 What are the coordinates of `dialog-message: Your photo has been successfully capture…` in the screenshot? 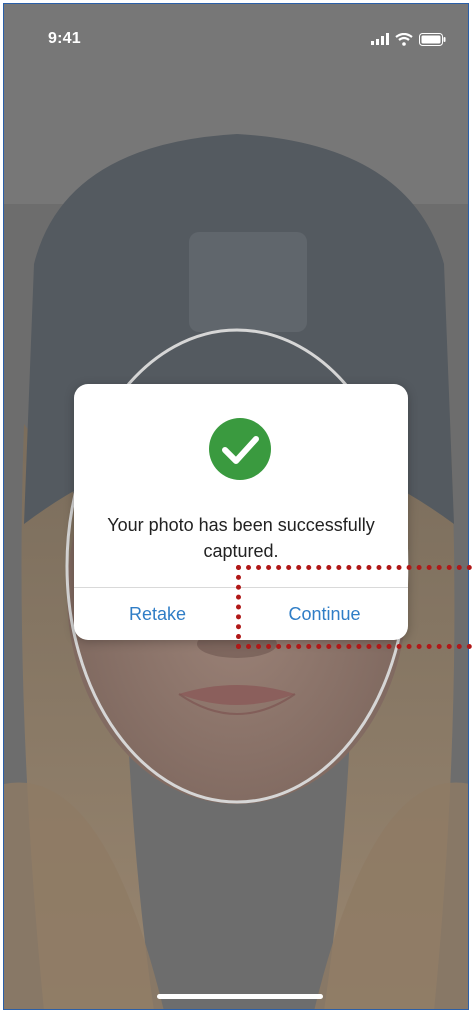 It's located at (241, 538).